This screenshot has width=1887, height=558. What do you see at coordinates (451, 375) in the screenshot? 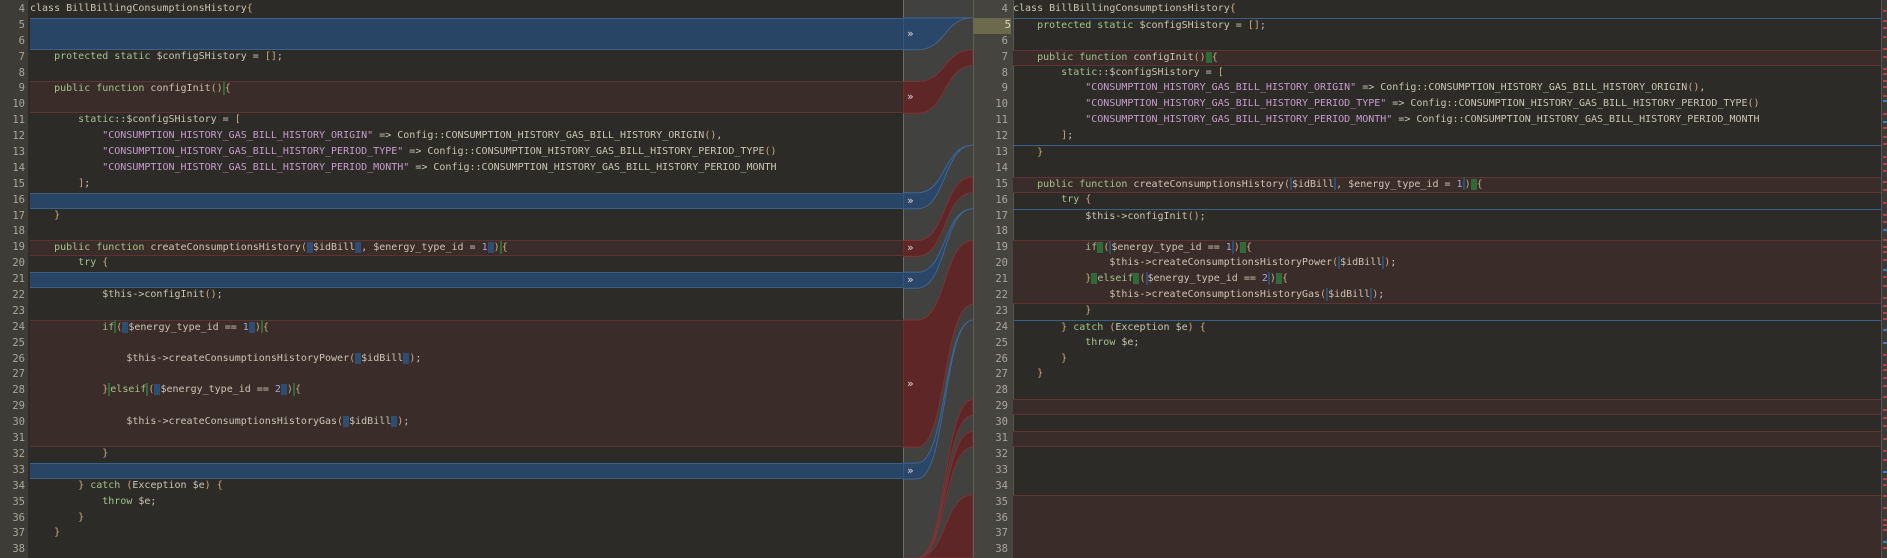
I see `code-line: 27` at bounding box center [451, 375].